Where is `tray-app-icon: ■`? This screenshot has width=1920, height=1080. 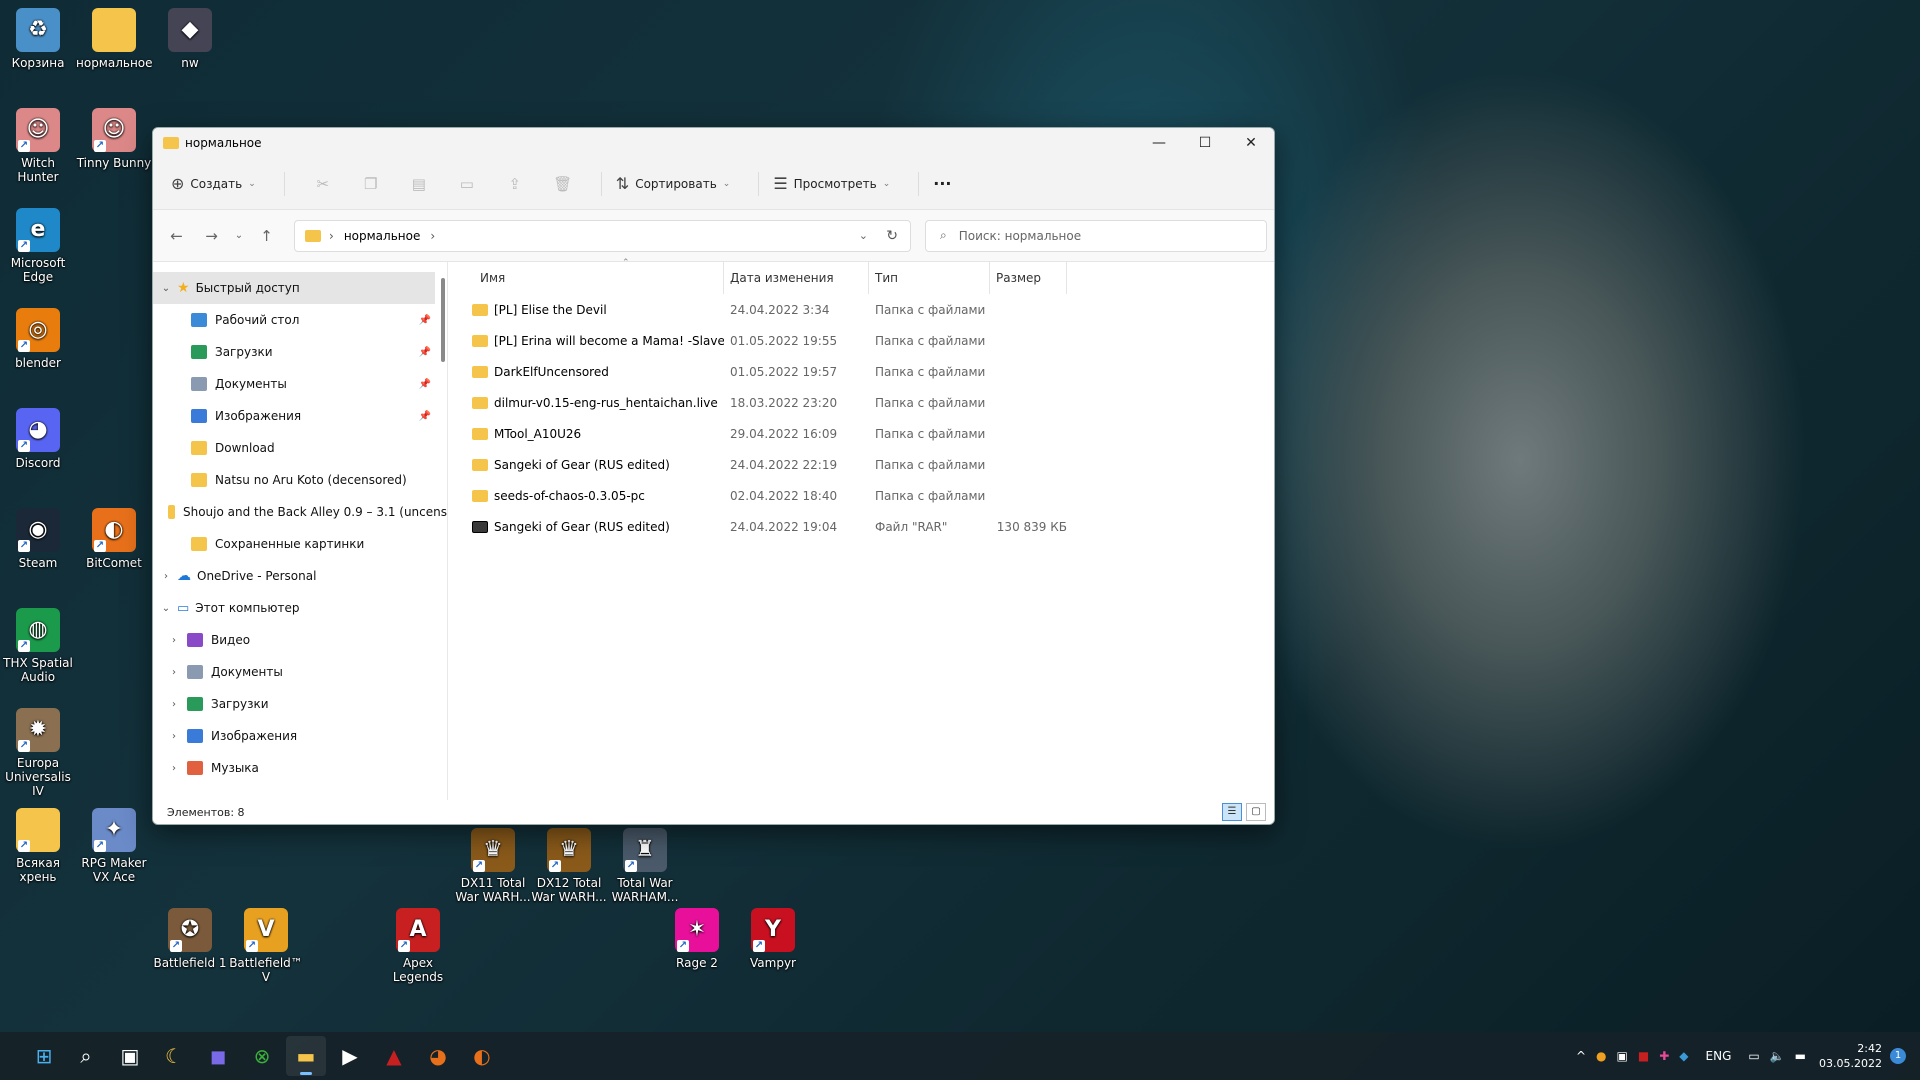
tray-app-icon: ■ is located at coordinates (1643, 1056).